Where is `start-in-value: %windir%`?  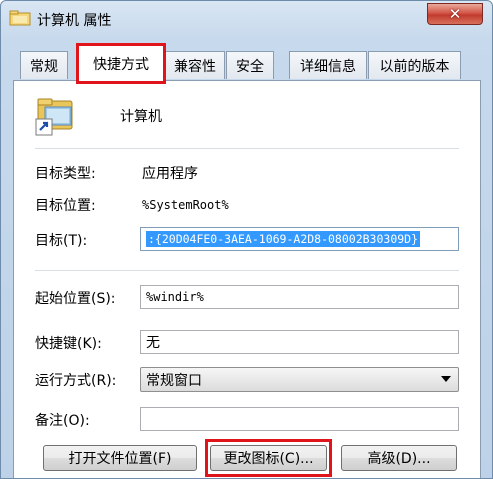 start-in-value: %windir% is located at coordinates (175, 297).